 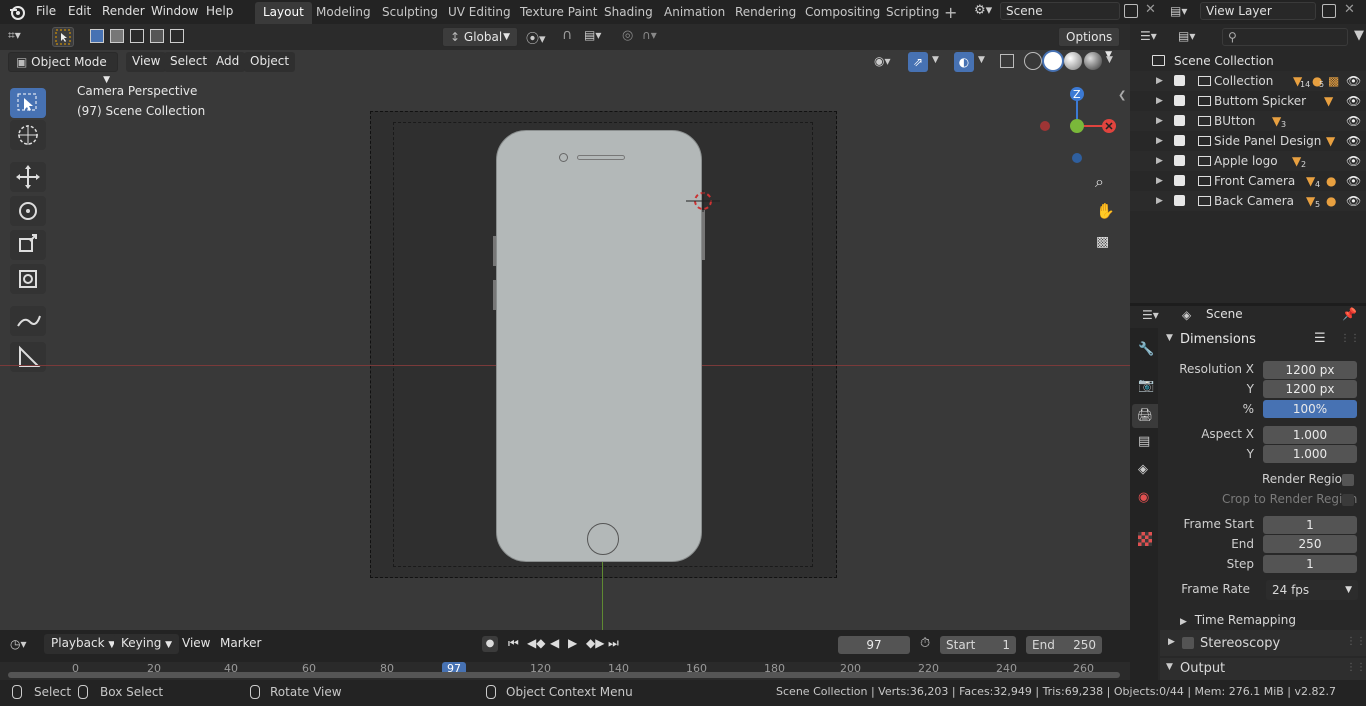 I want to click on view-layer-field: View Layer, so click(x=1258, y=11).